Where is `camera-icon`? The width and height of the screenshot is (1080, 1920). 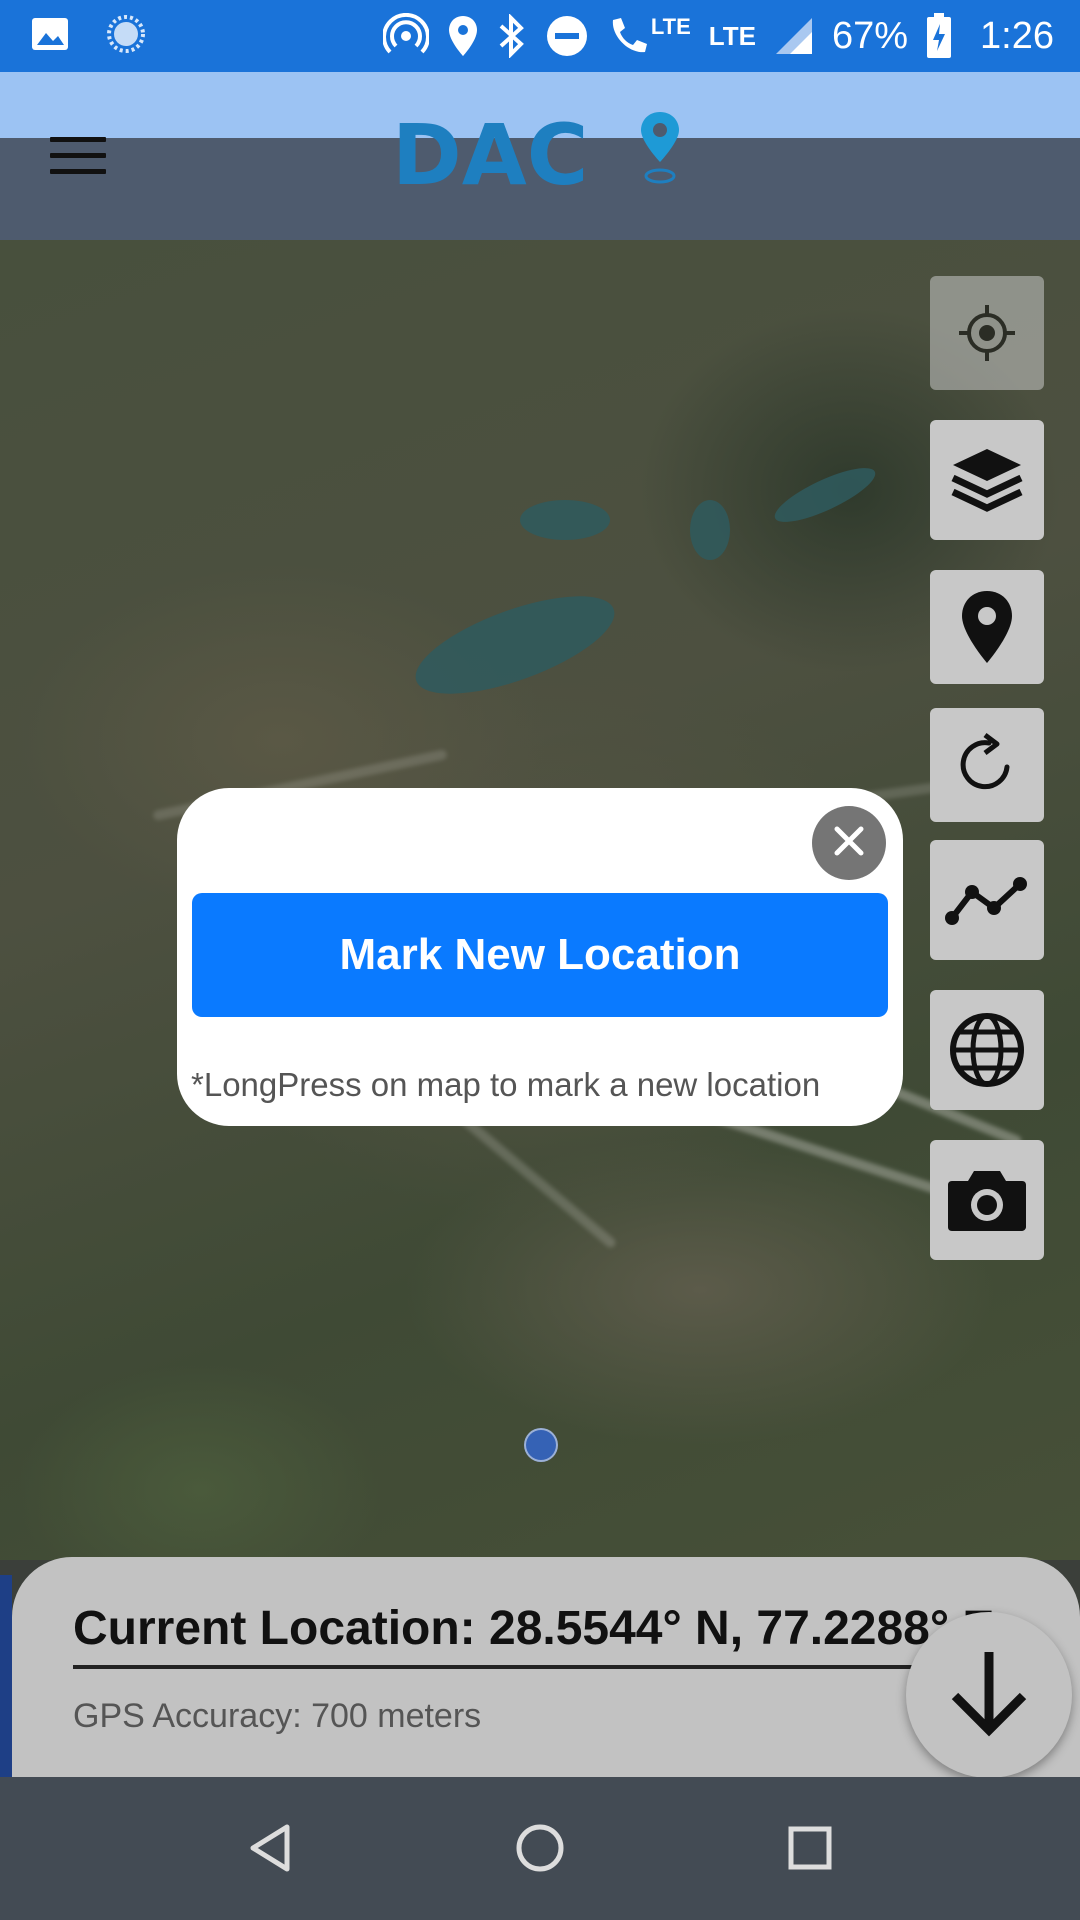 camera-icon is located at coordinates (987, 1200).